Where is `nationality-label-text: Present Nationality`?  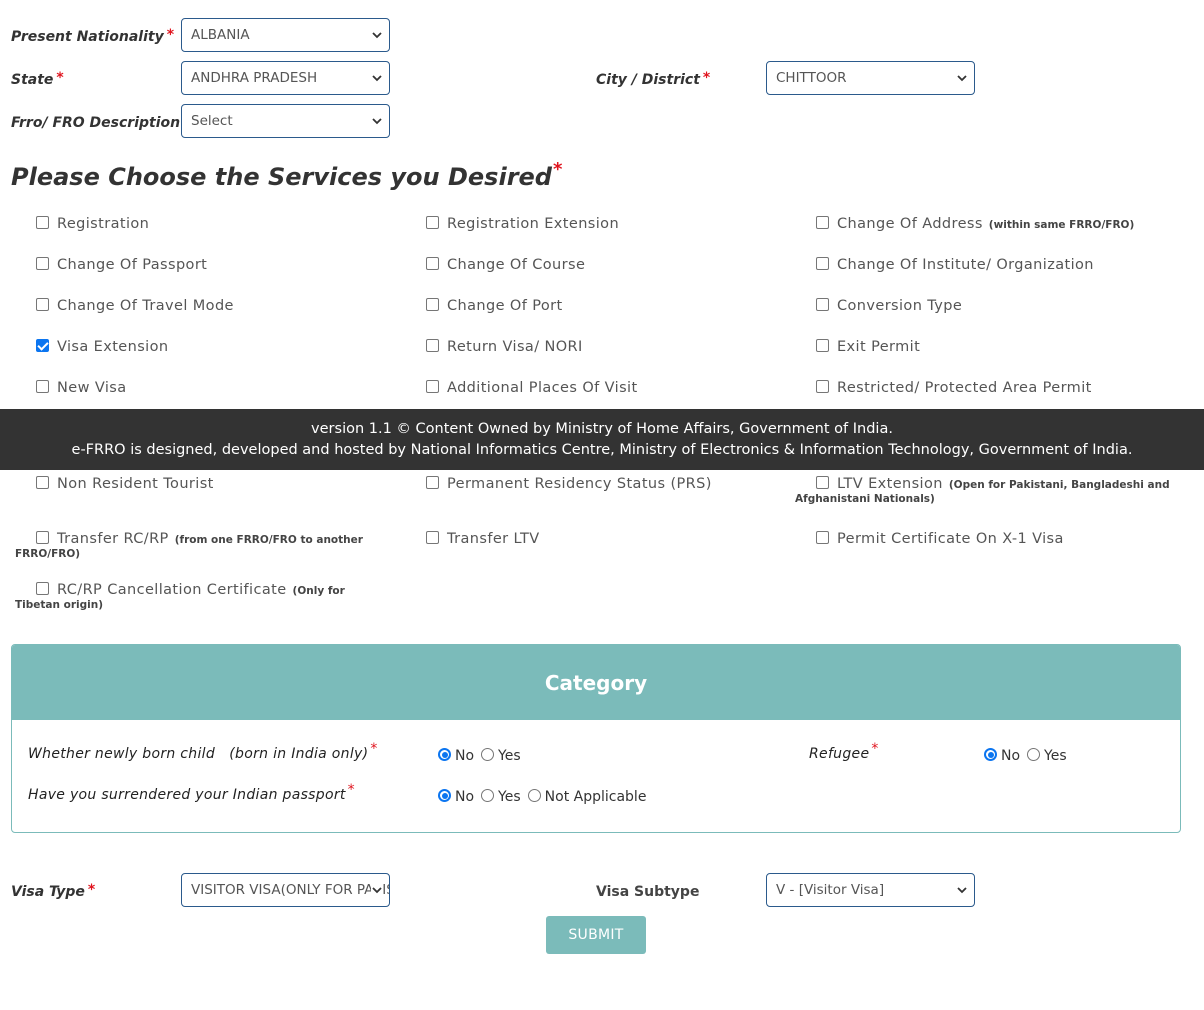 nationality-label-text: Present Nationality is located at coordinates (87, 37).